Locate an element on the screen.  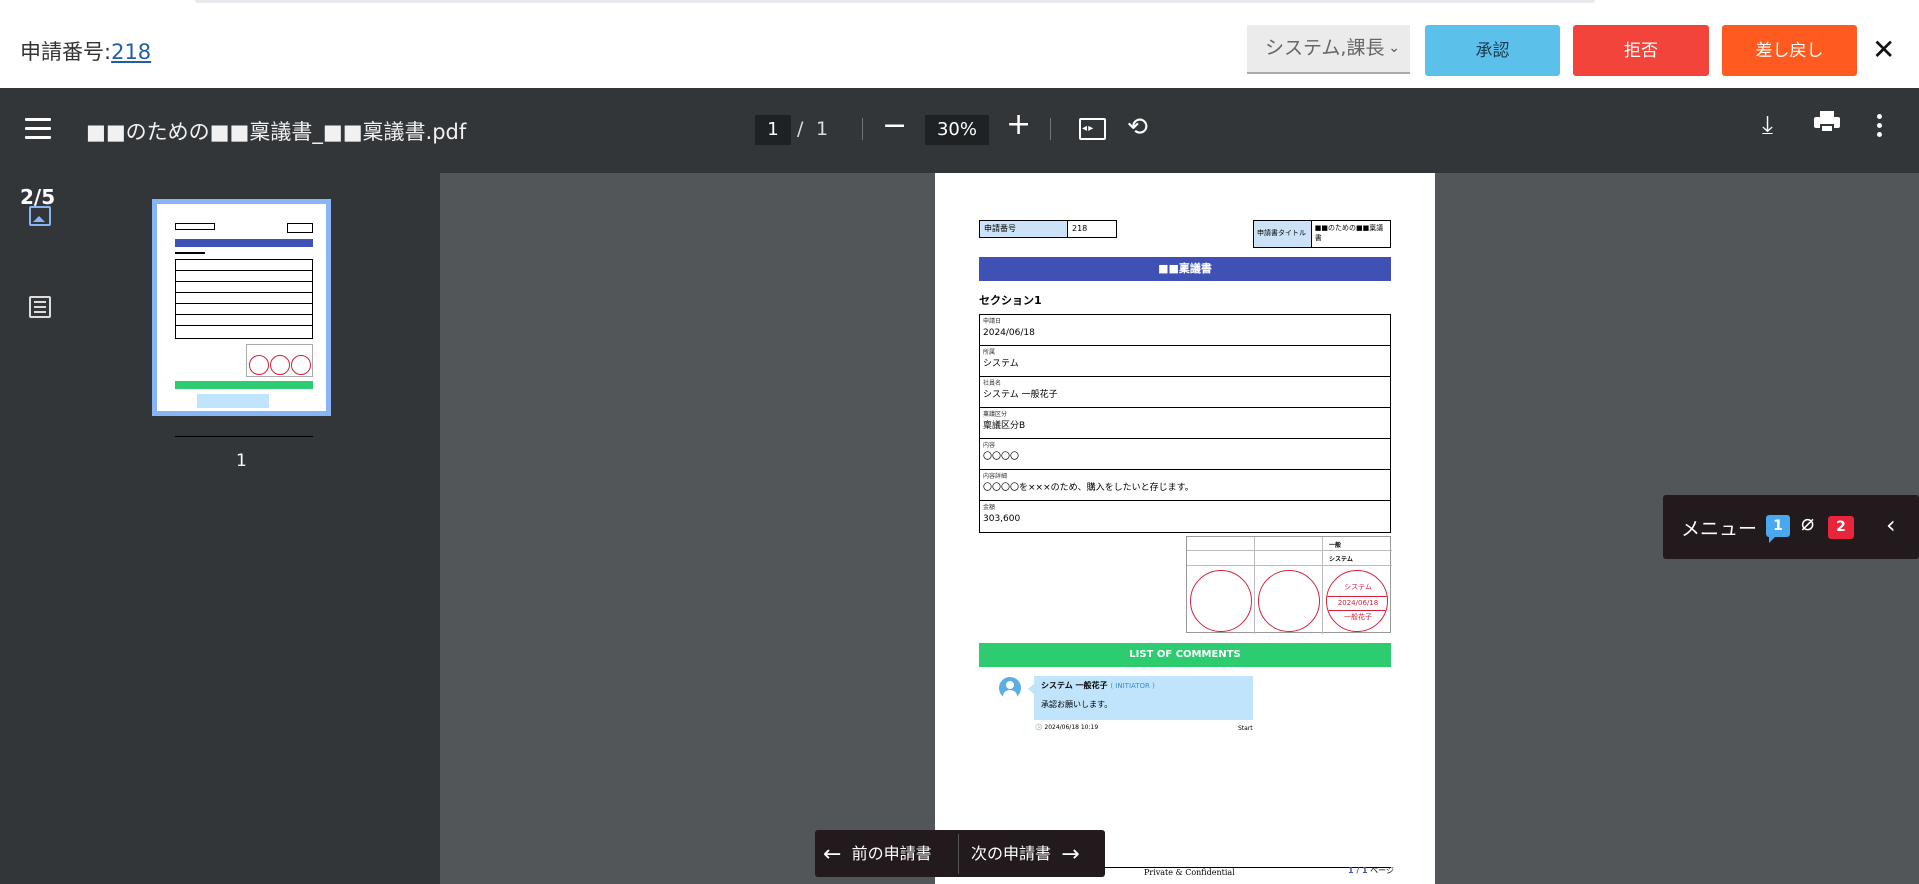
comment-role: ( INITIATOR ) is located at coordinates (1132, 686).